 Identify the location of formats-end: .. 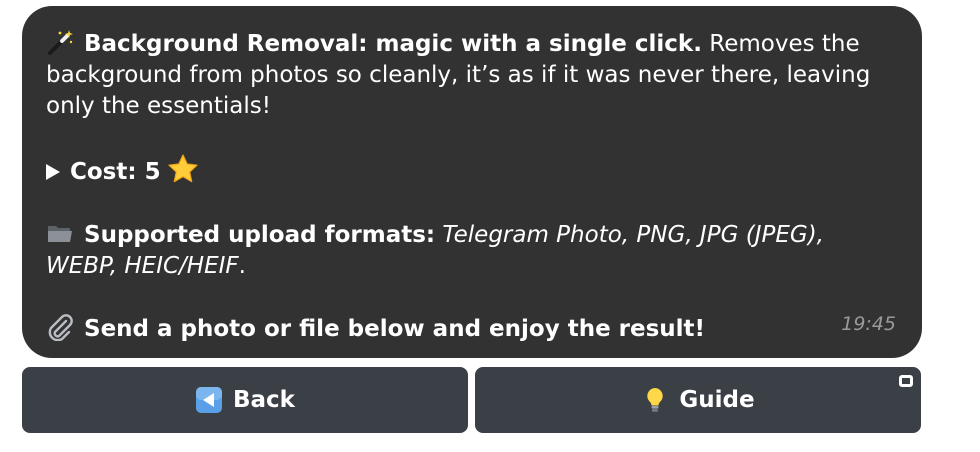
(242, 266).